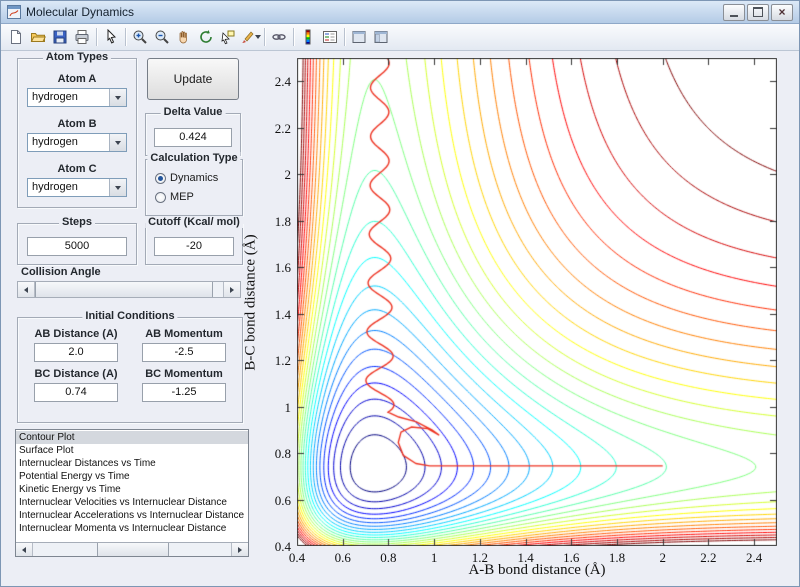 The width and height of the screenshot is (800, 587). I want to click on collision-angle-label: Collision Angle, so click(61, 272).